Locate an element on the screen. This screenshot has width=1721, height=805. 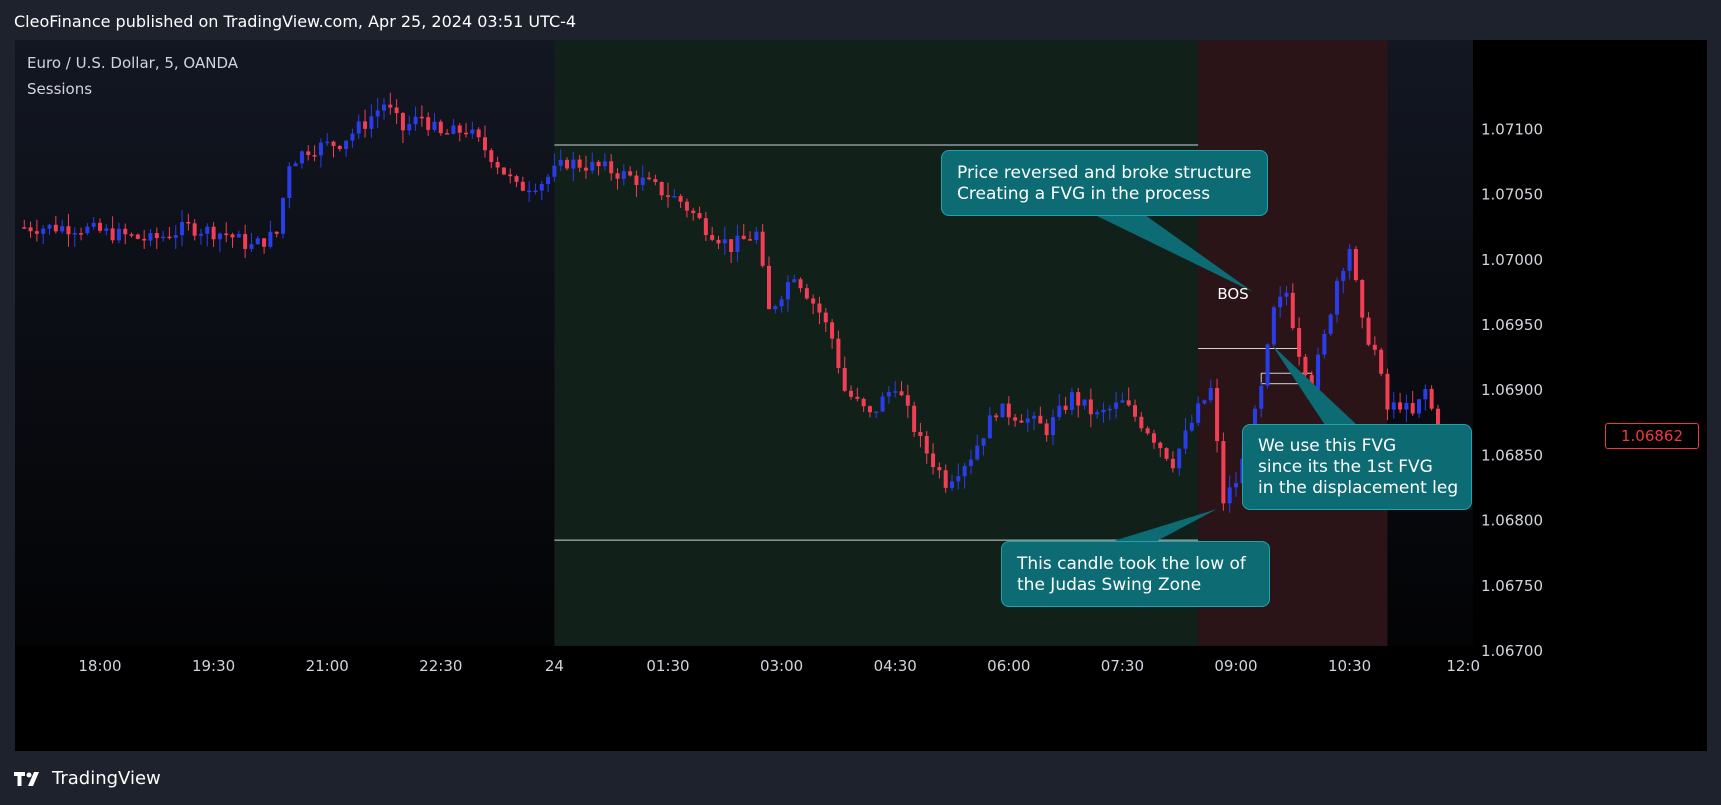
x-tick-label-1: 19:30 is located at coordinates (213, 666).